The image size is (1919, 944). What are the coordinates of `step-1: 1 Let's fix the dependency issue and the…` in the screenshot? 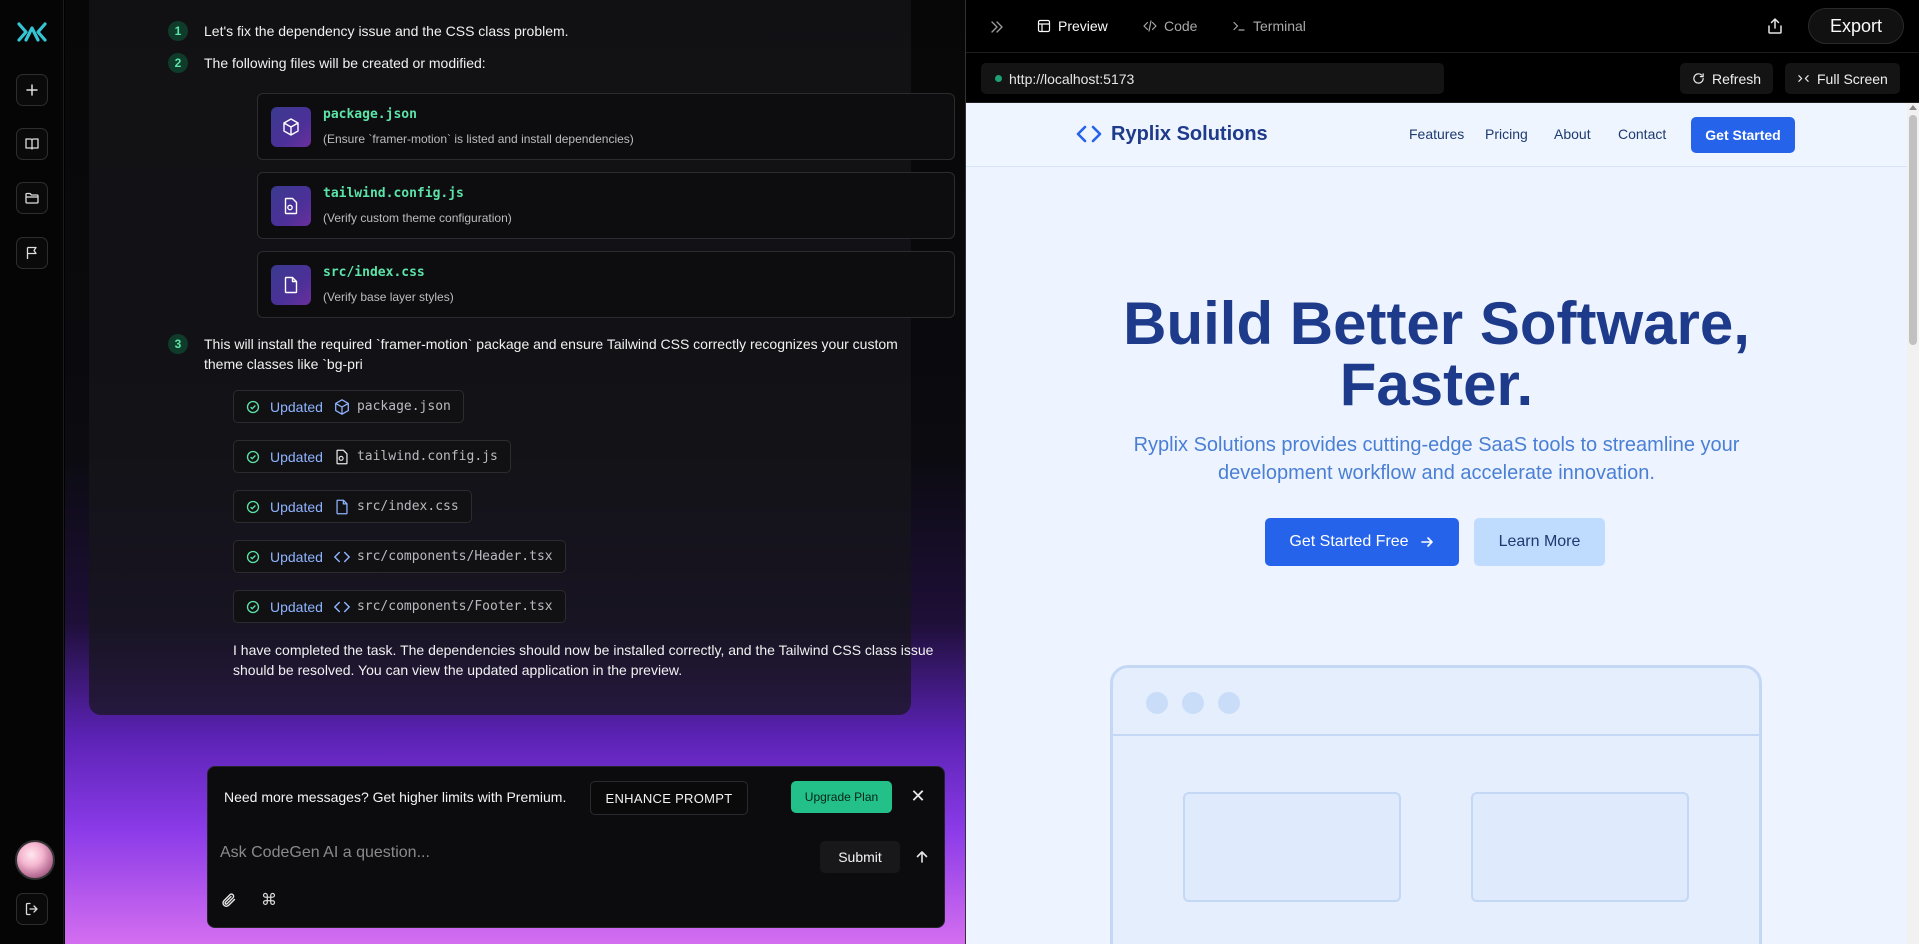 It's located at (536, 31).